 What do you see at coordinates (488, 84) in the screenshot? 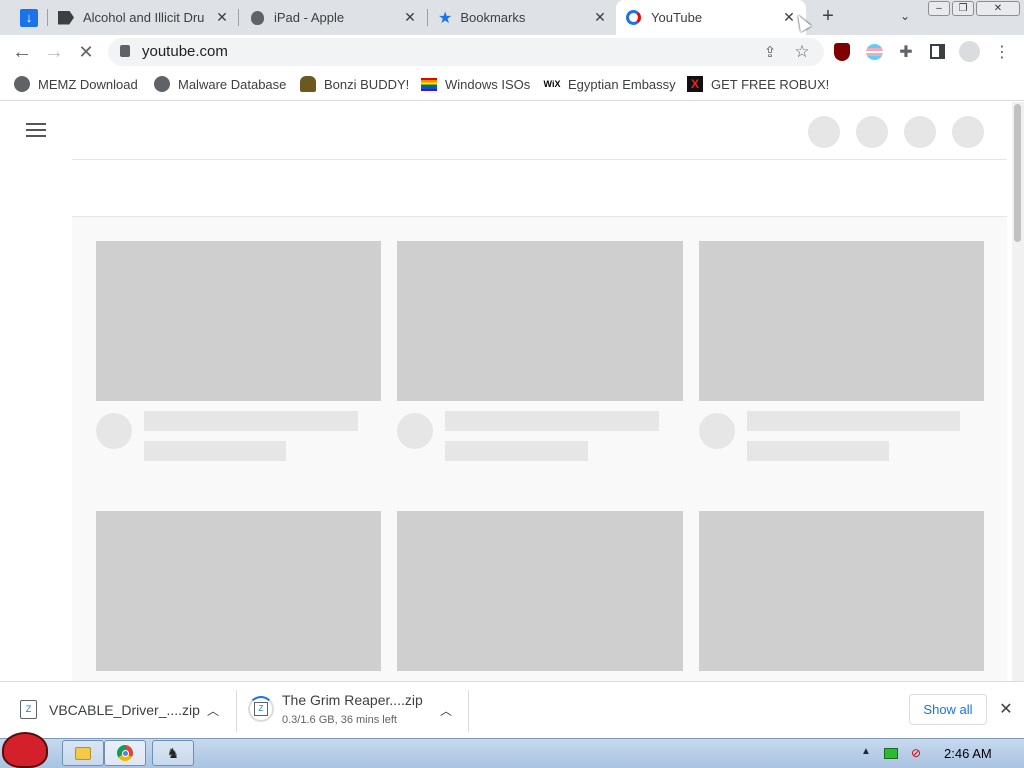
I see `bookmark-label: Windows ISOs` at bounding box center [488, 84].